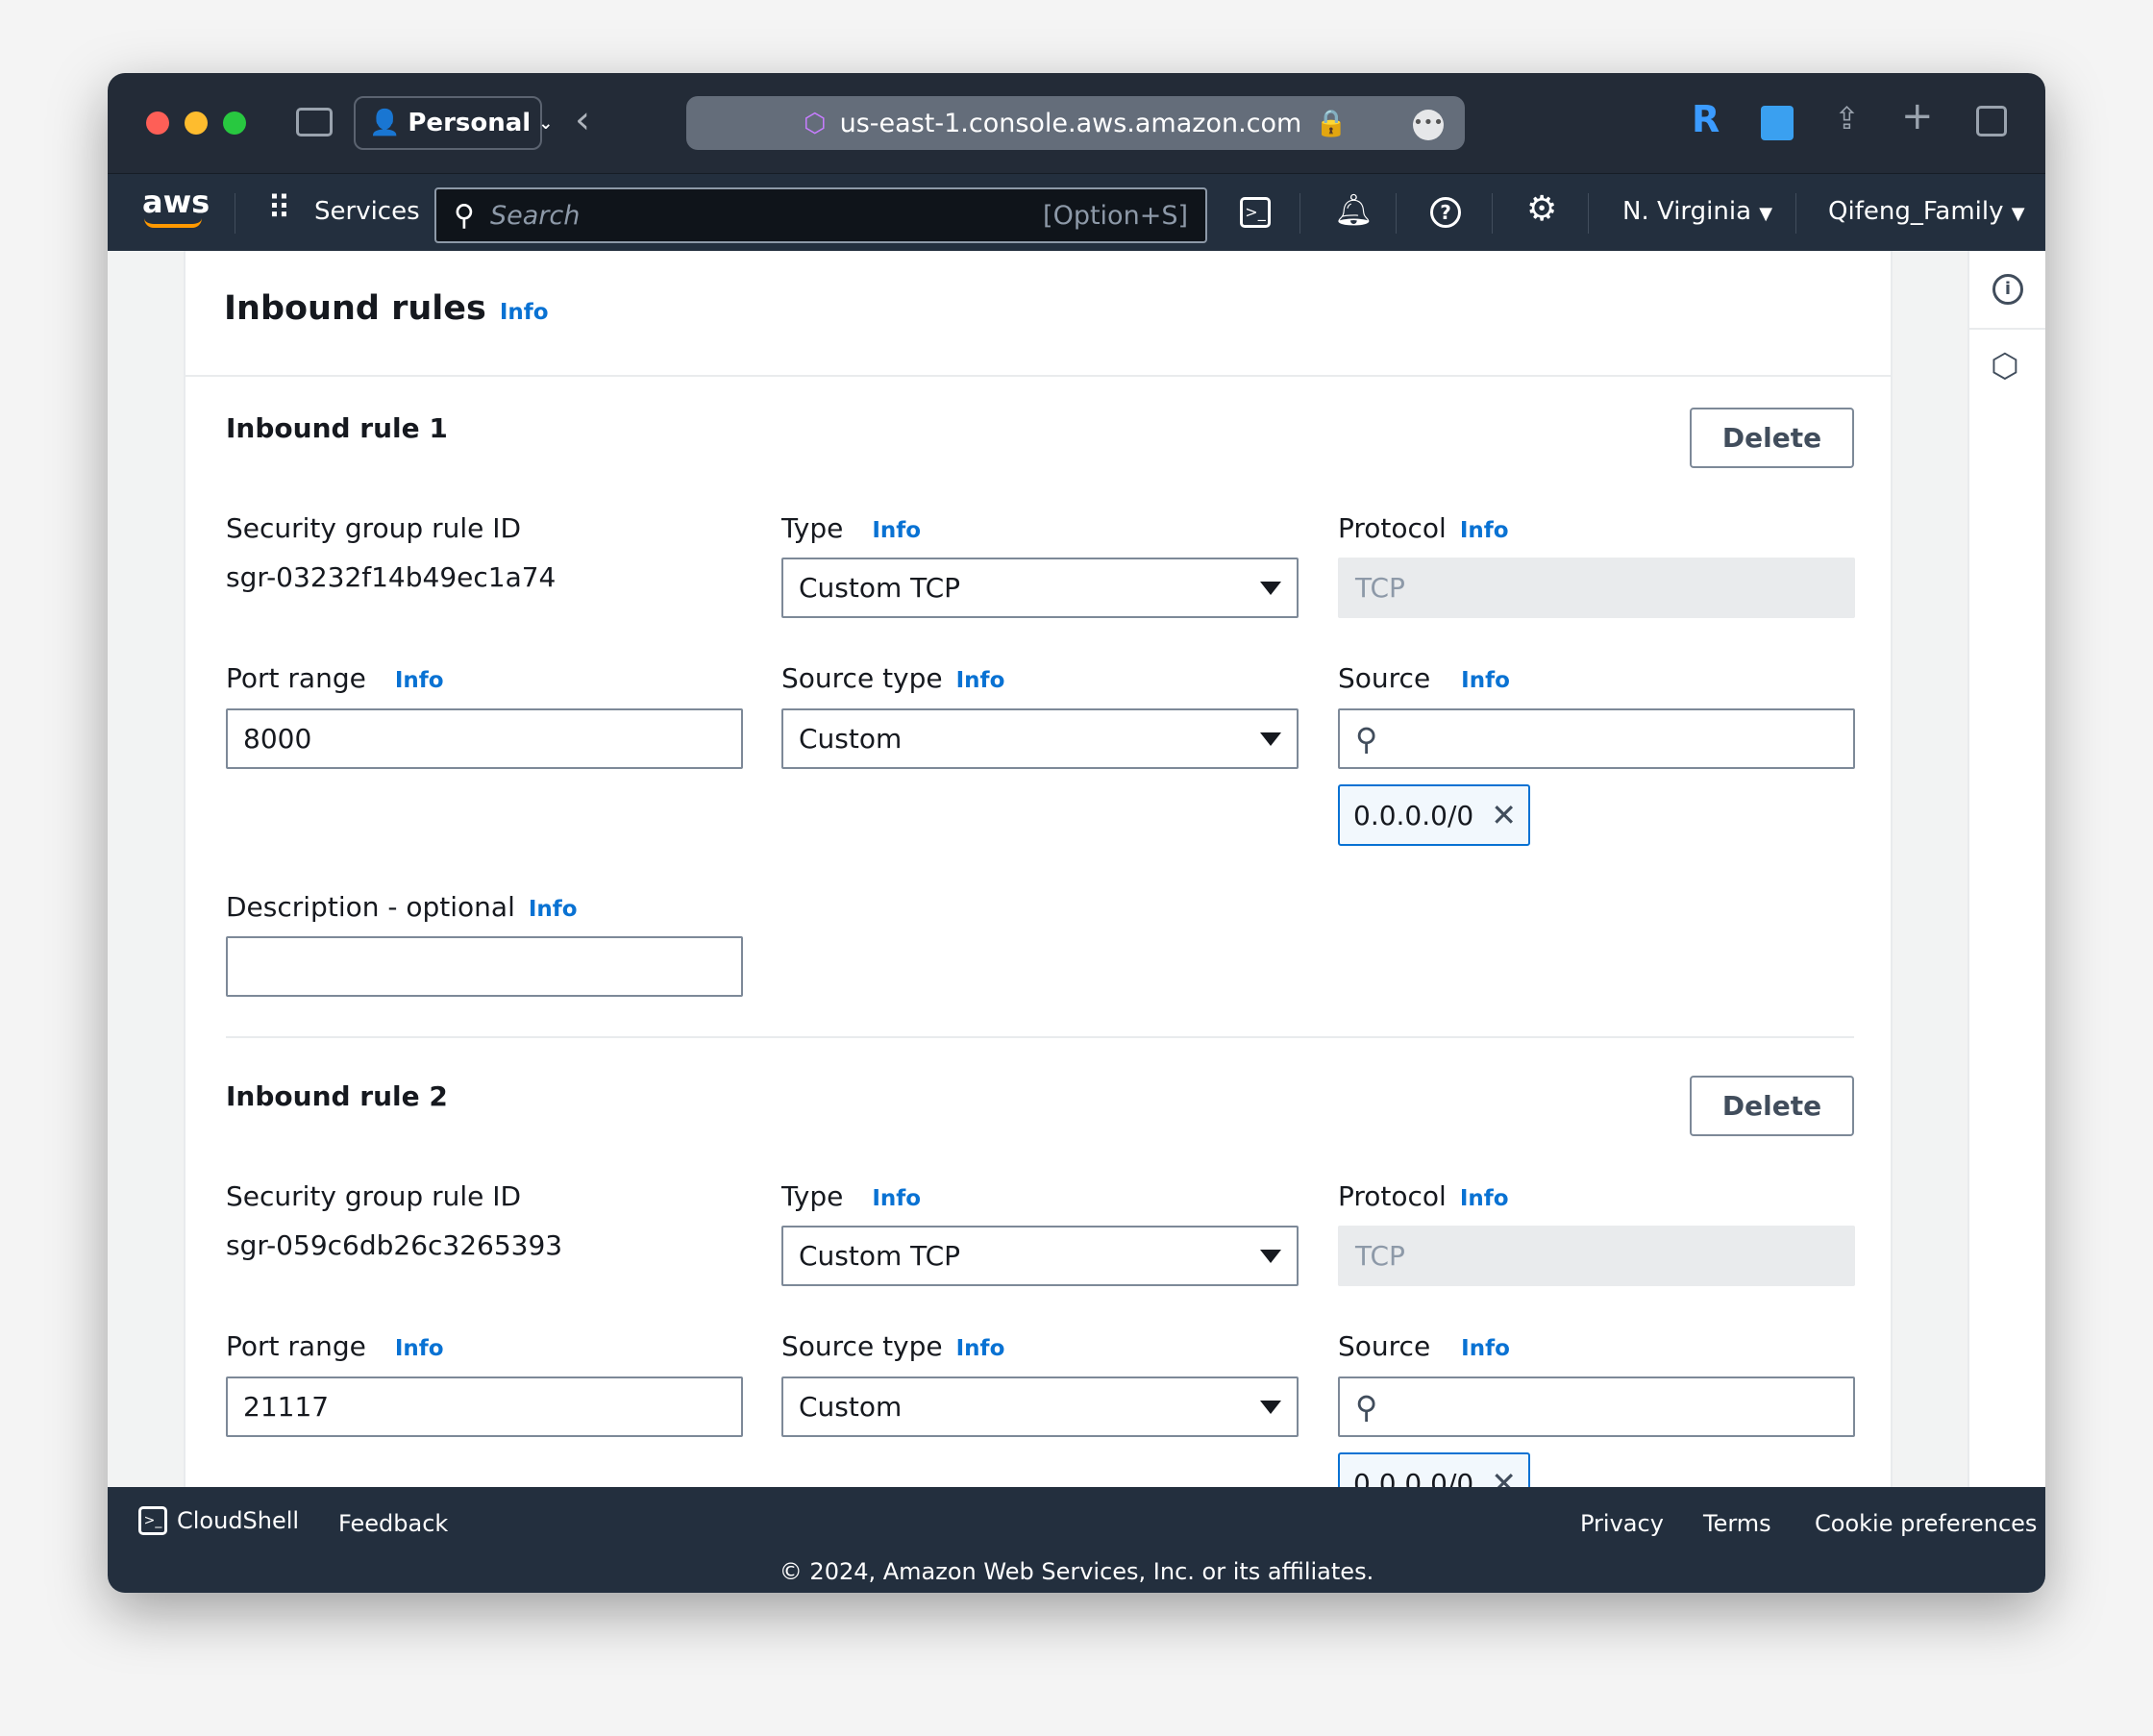 The image size is (2153, 1736). What do you see at coordinates (484, 738) in the screenshot?
I see `port-range-input: 8000` at bounding box center [484, 738].